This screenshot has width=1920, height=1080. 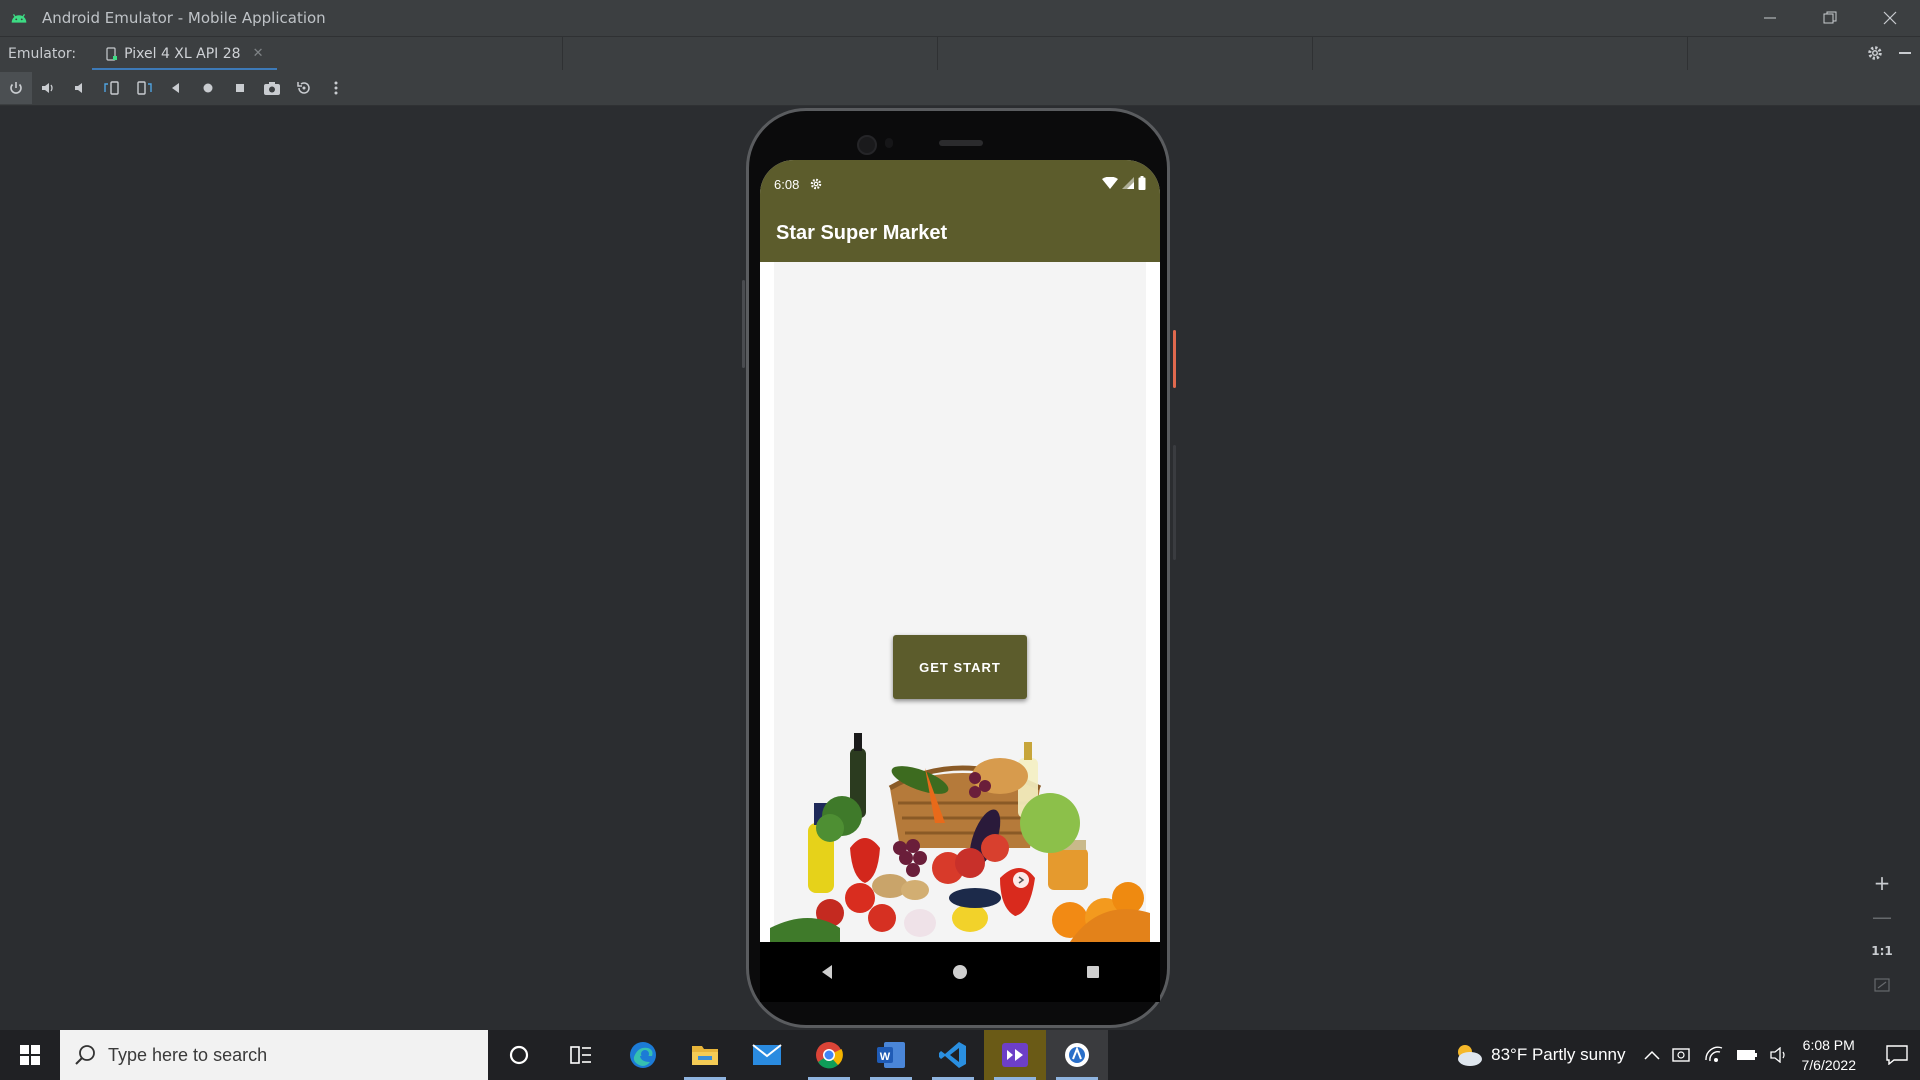 I want to click on power-side-button, so click(x=1174, y=359).